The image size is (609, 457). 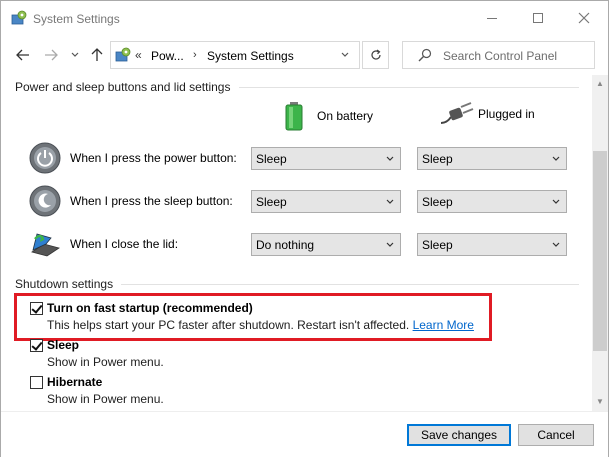 What do you see at coordinates (304, 18) in the screenshot?
I see `title-bar: System Settings` at bounding box center [304, 18].